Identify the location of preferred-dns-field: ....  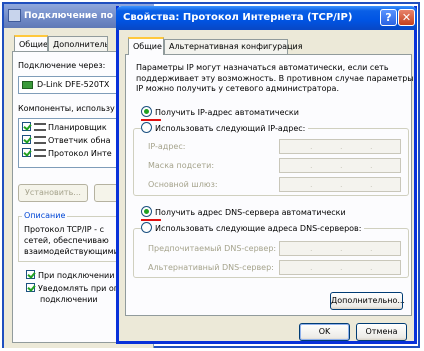
(340, 248).